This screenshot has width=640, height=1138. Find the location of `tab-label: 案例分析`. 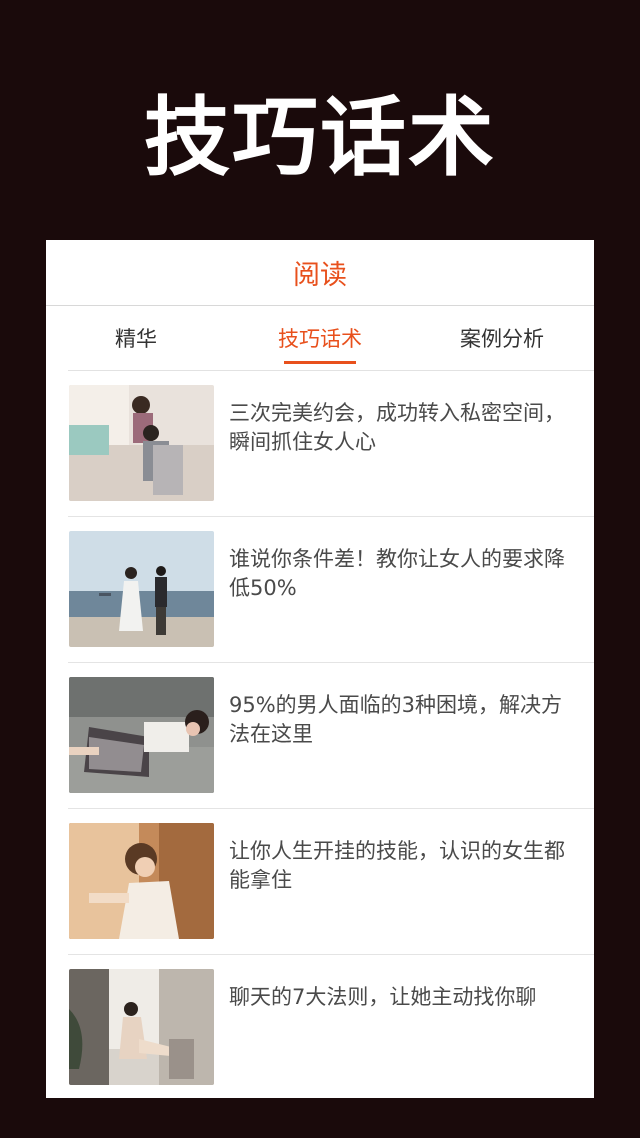

tab-label: 案例分析 is located at coordinates (502, 339).